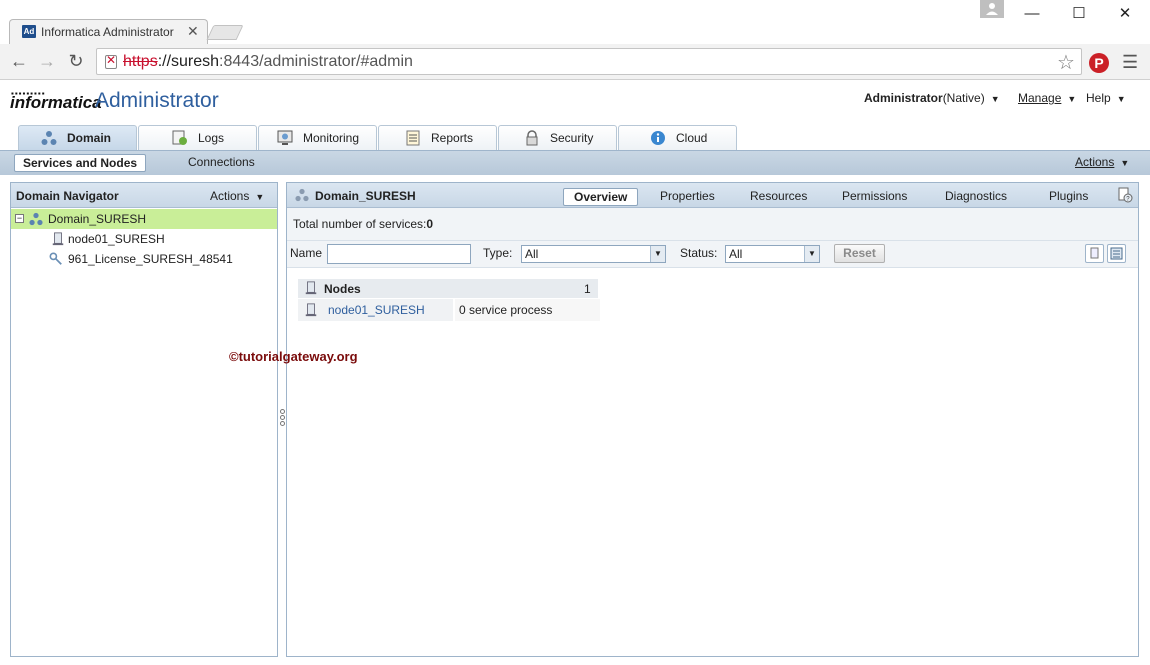 The width and height of the screenshot is (1150, 665). Describe the element at coordinates (1099, 63) in the screenshot. I see `pinterest-icon: P` at that location.